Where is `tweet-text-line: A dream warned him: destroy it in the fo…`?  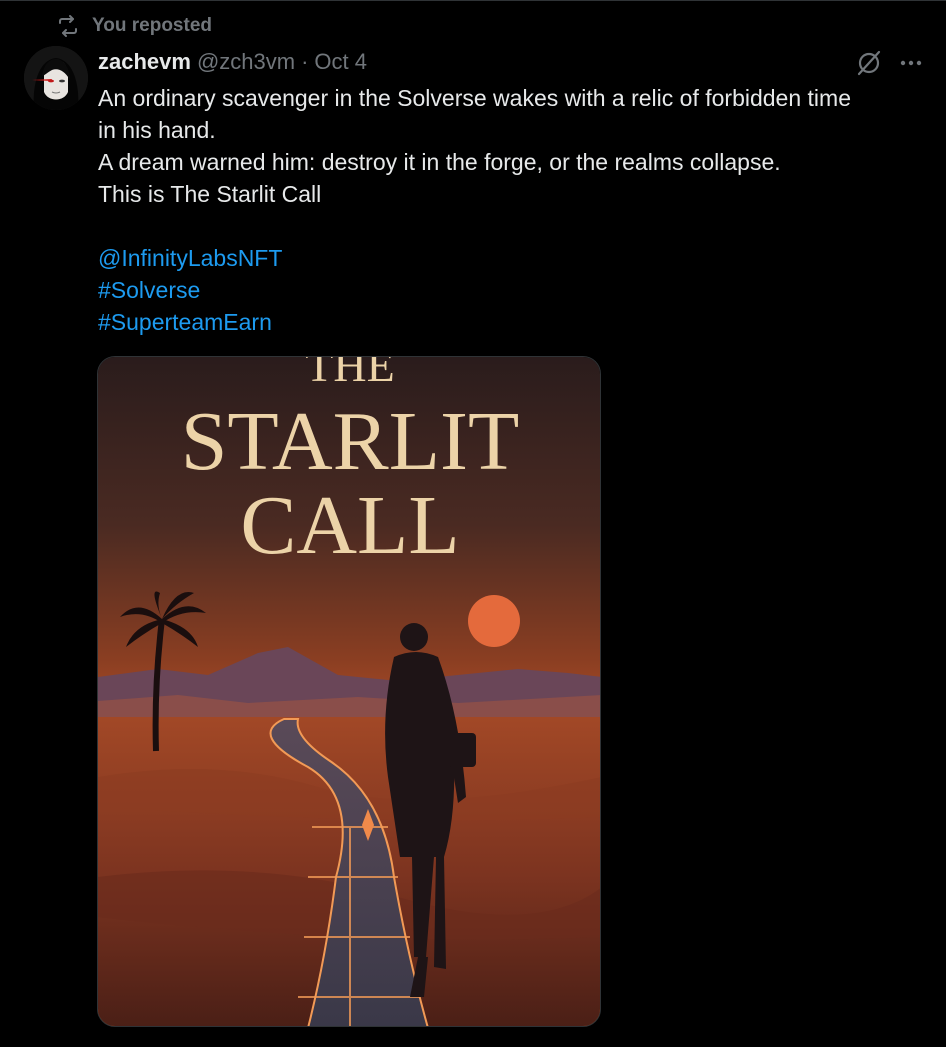
tweet-text-line: A dream warned him: destroy it in the fo… is located at coordinates (439, 162).